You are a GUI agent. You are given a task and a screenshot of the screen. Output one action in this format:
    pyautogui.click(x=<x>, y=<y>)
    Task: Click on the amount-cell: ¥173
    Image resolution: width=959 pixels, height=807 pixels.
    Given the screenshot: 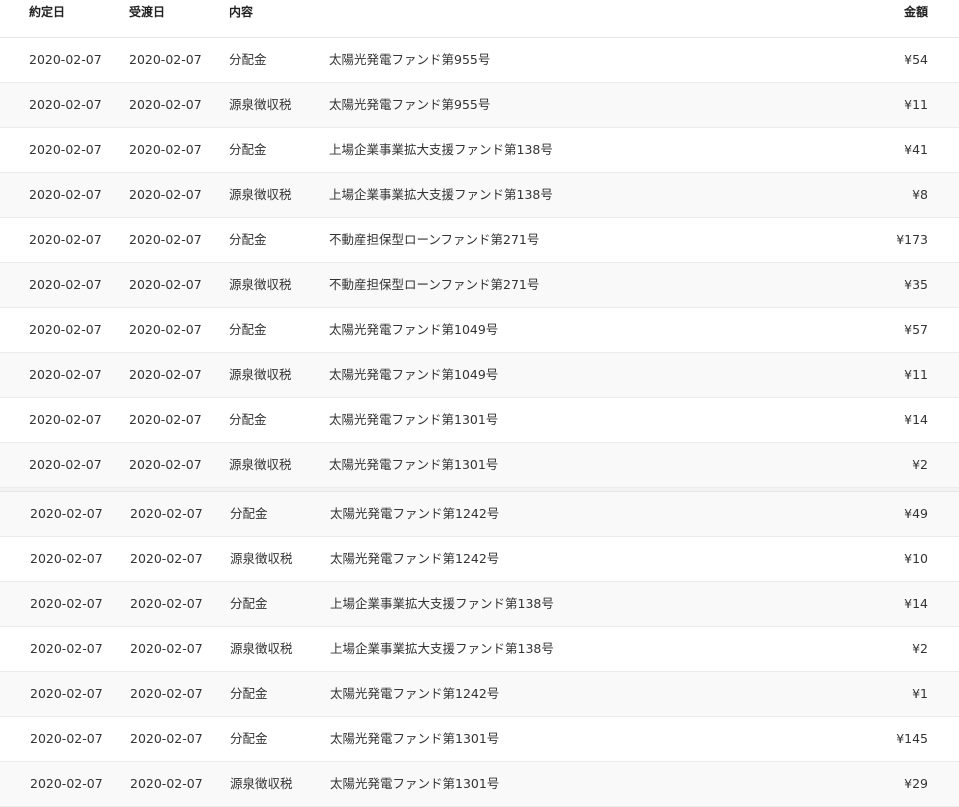 What is the action you would take?
    pyautogui.click(x=912, y=239)
    